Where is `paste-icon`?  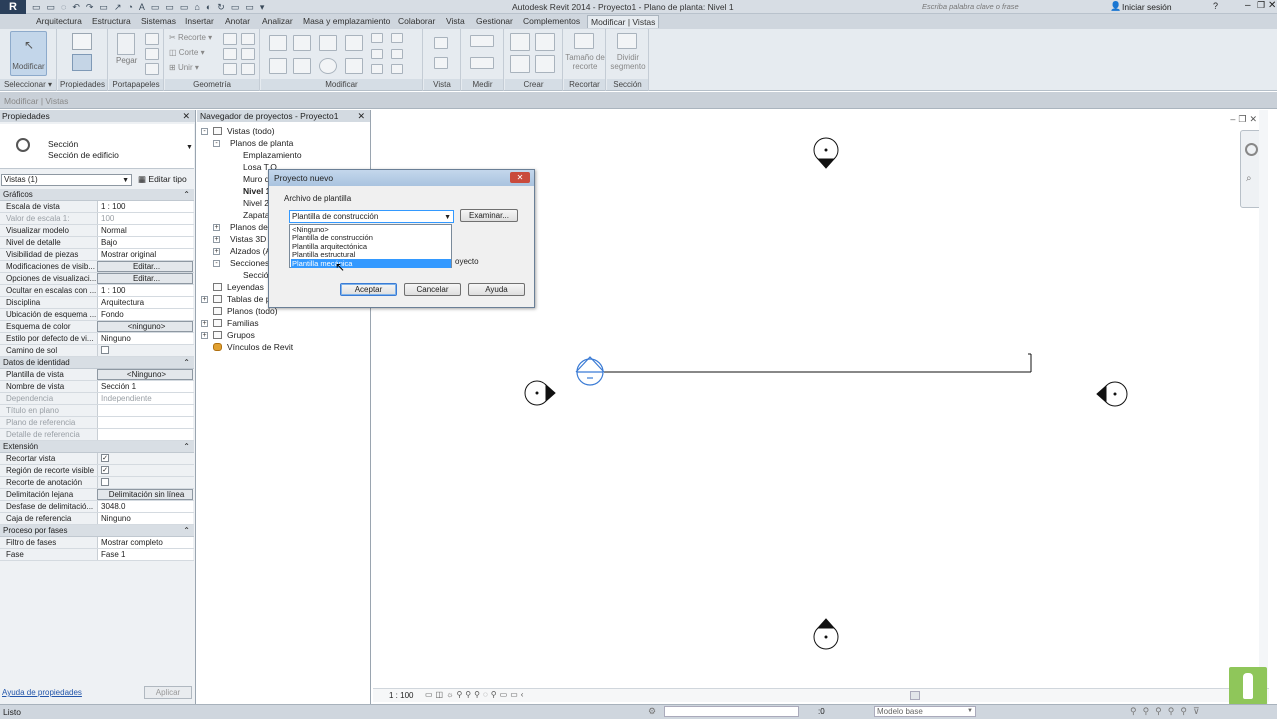
paste-icon is located at coordinates (126, 44).